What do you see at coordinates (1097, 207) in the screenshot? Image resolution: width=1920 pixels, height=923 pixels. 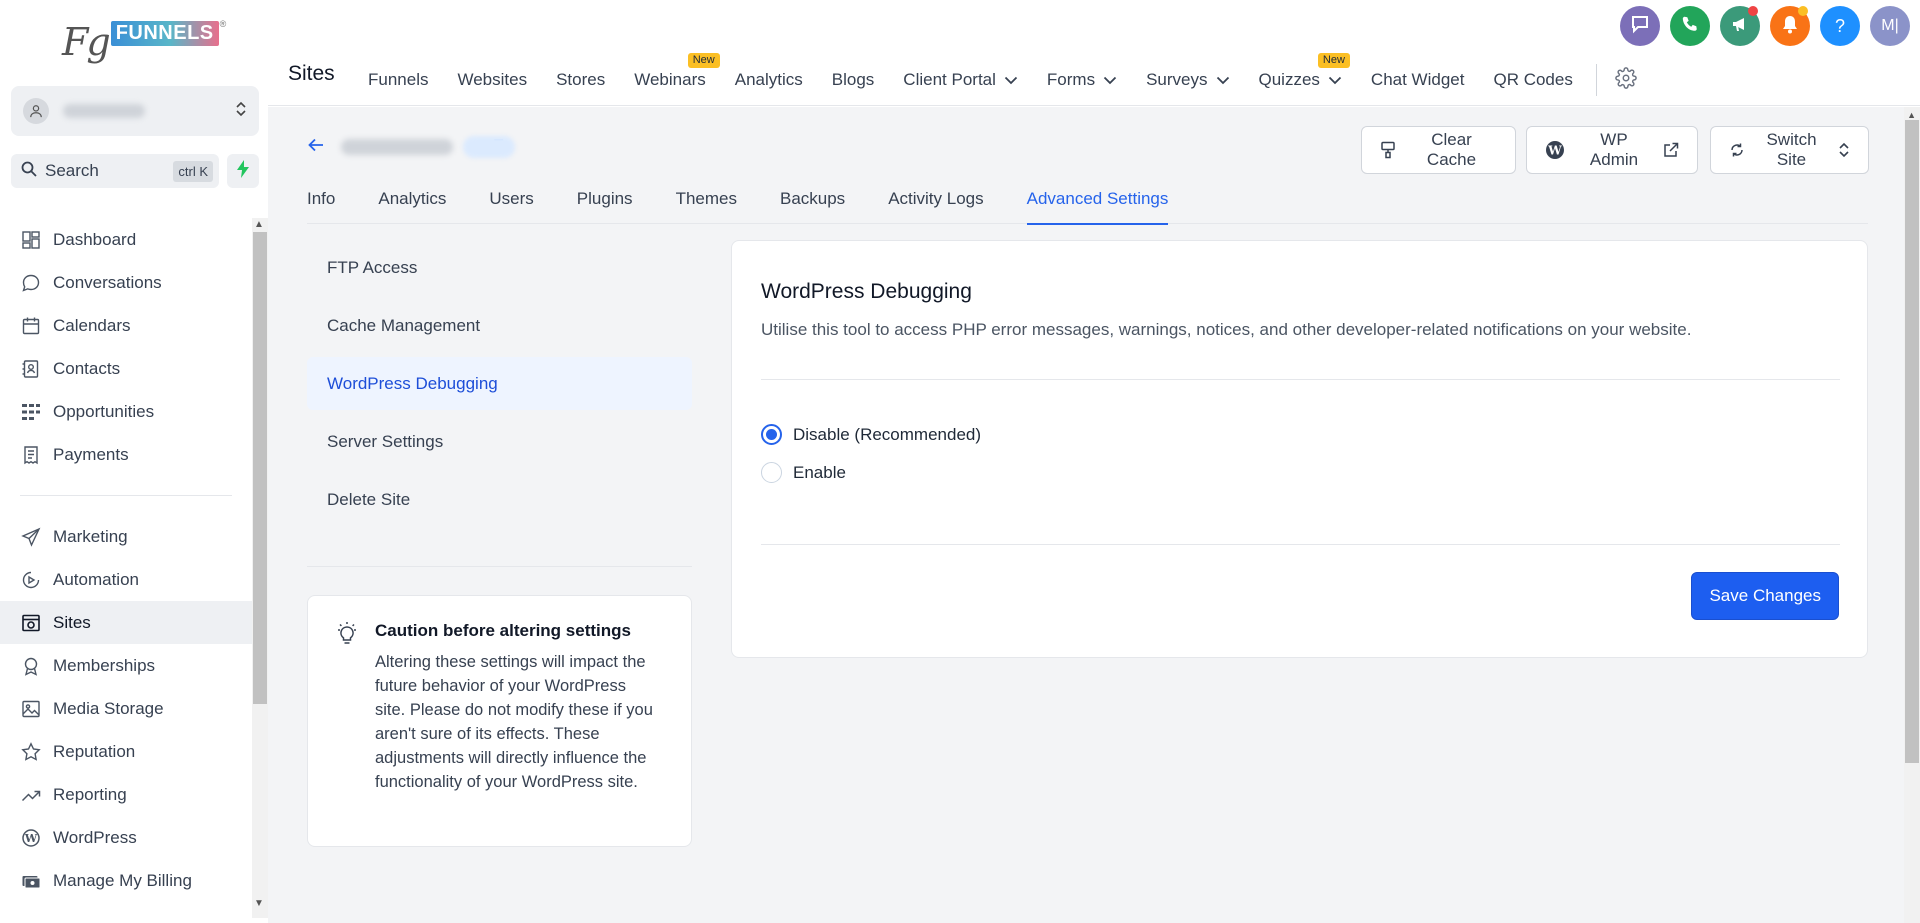 I see `tab-advanced-settings: Advanced Settings` at bounding box center [1097, 207].